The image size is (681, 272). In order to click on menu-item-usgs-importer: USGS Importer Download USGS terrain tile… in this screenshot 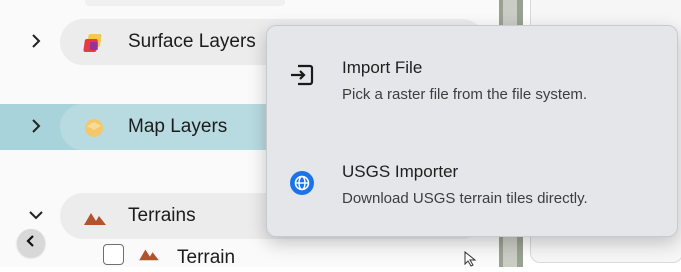, I will do `click(472, 188)`.